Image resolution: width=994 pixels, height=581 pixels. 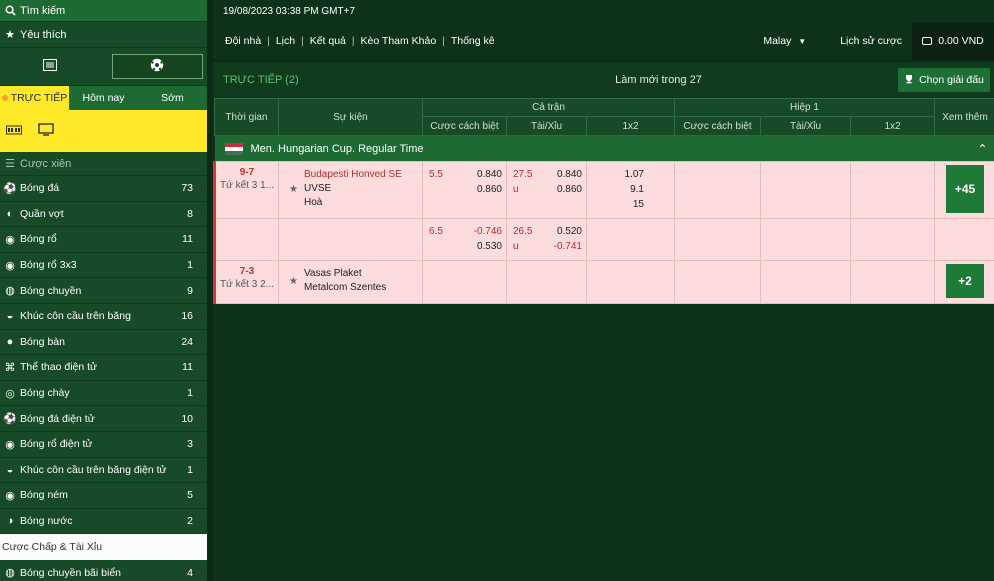 I want to click on handicap-away-odds: 0.530, so click(x=489, y=246).